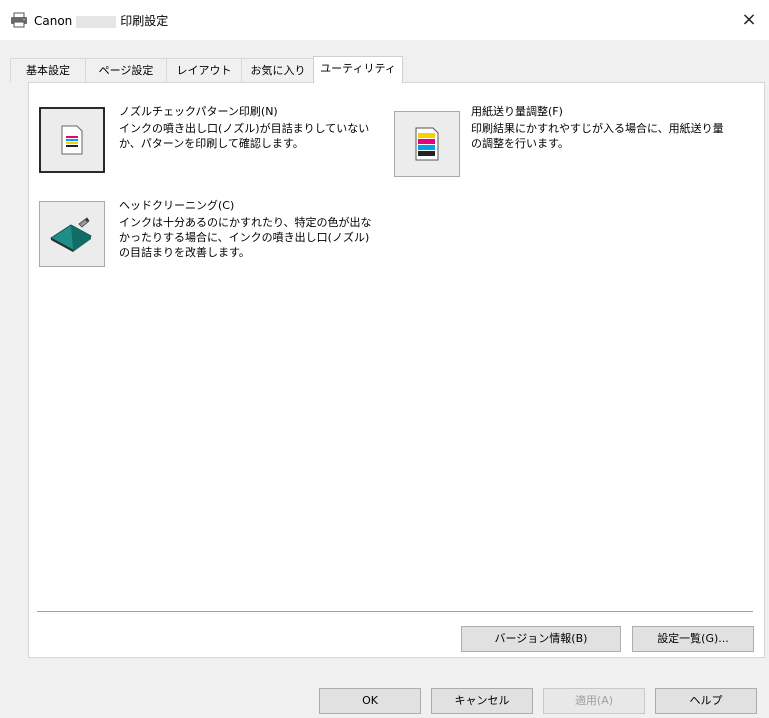  Describe the element at coordinates (126, 70) in the screenshot. I see `tab-page-settings: ページ設定` at that location.